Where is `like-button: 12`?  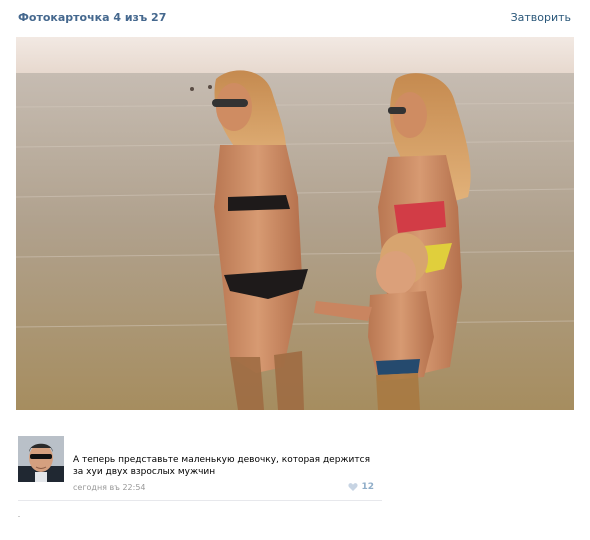 like-button: 12 is located at coordinates (361, 487).